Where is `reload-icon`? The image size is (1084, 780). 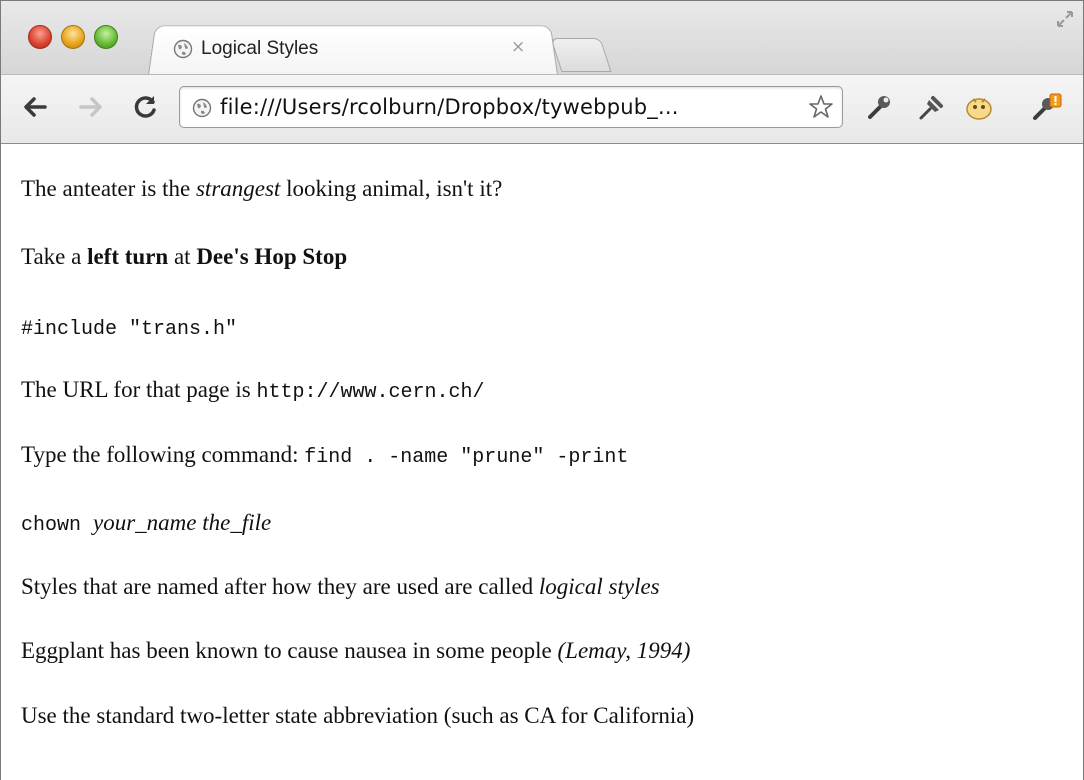
reload-icon is located at coordinates (145, 107).